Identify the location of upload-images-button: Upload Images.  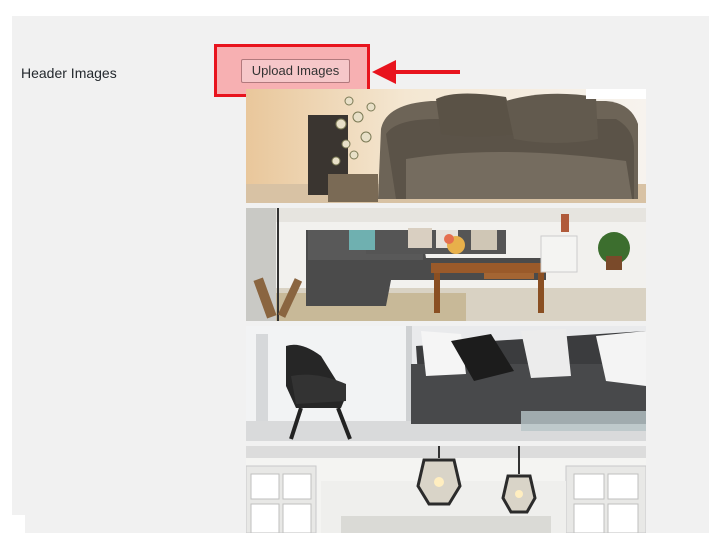
(295, 71).